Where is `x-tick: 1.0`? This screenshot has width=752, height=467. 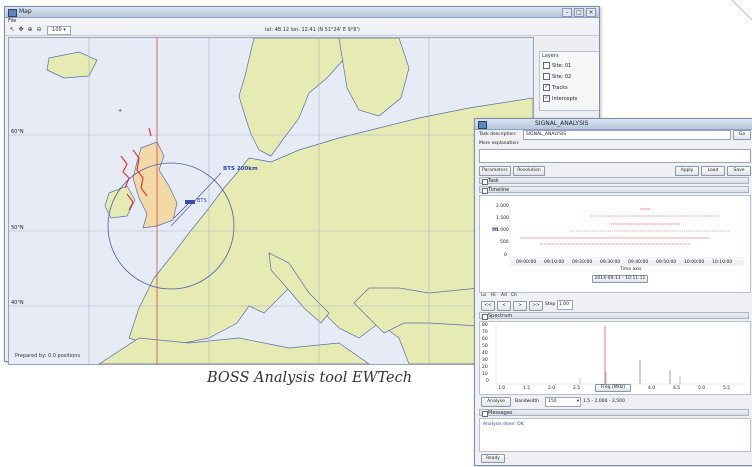 x-tick: 1.0 is located at coordinates (502, 388).